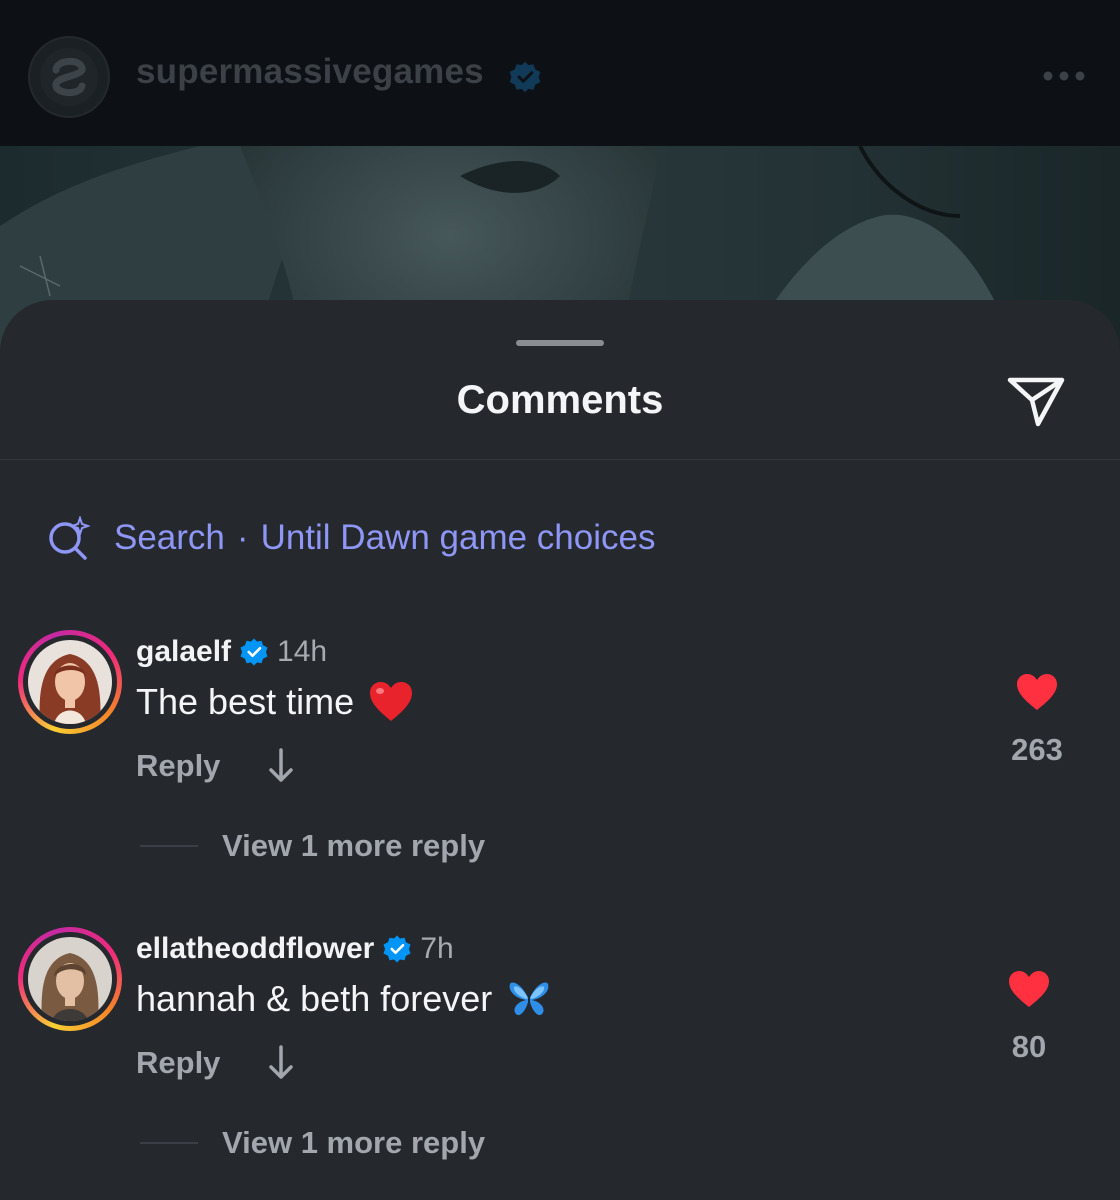 This screenshot has width=1120, height=1200. I want to click on comment-time: 14h, so click(302, 651).